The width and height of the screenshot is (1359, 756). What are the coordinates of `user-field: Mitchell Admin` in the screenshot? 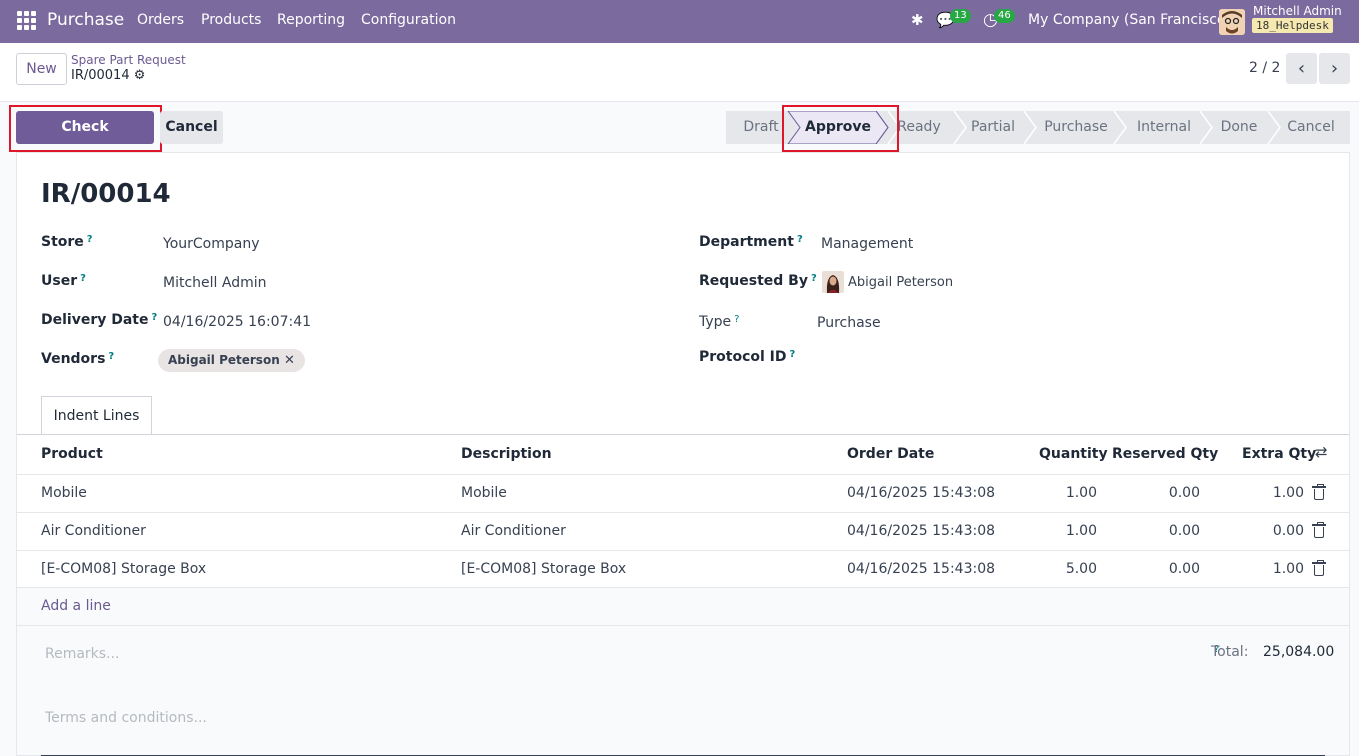 It's located at (215, 283).